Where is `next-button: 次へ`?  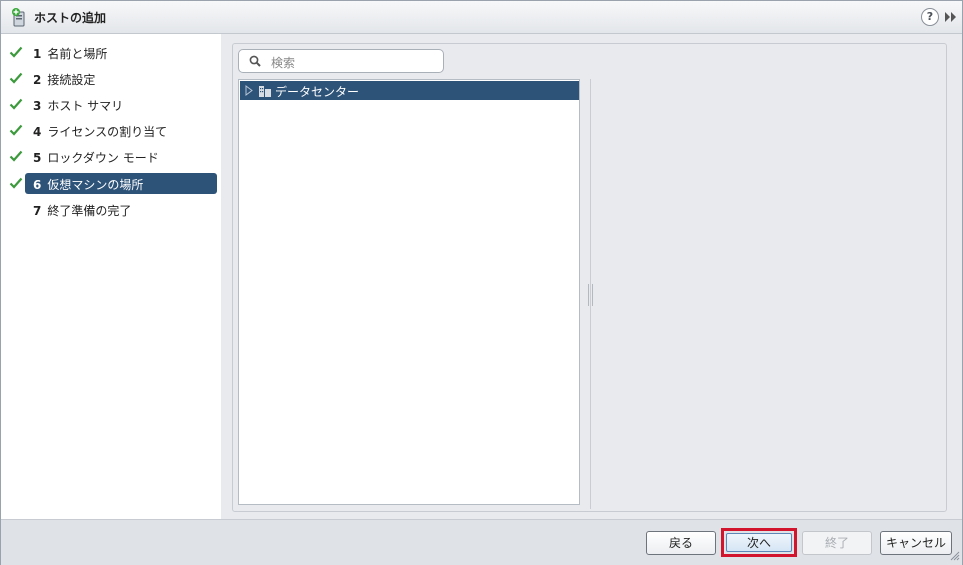
next-button: 次へ is located at coordinates (759, 542).